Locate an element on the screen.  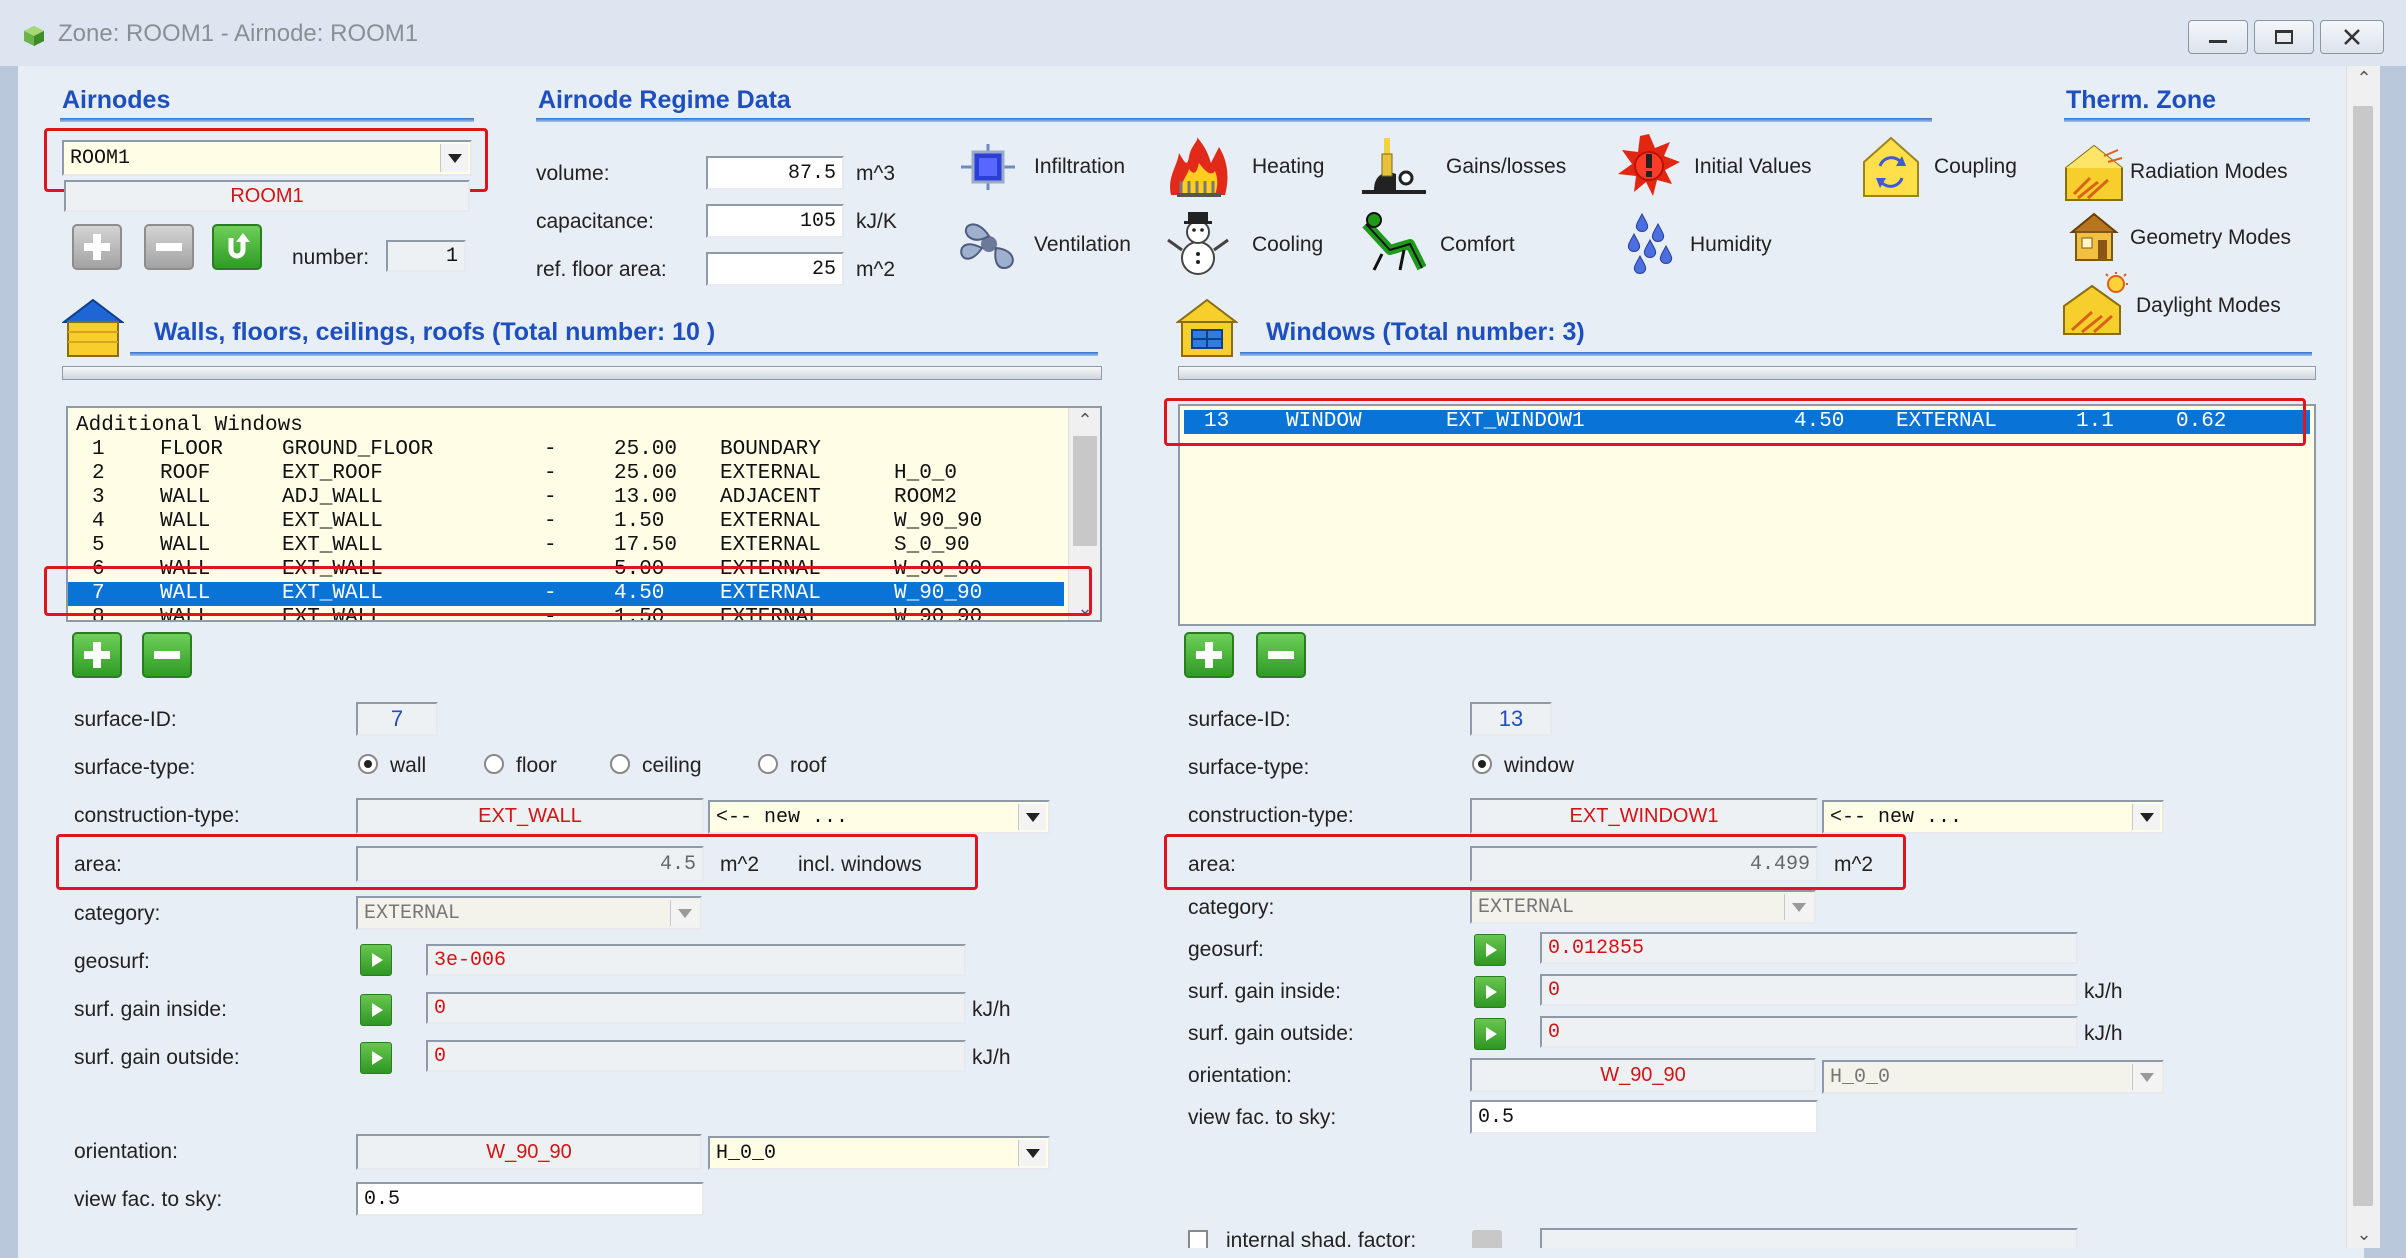
wall-category-select: EXTERNAL is located at coordinates (529, 913).